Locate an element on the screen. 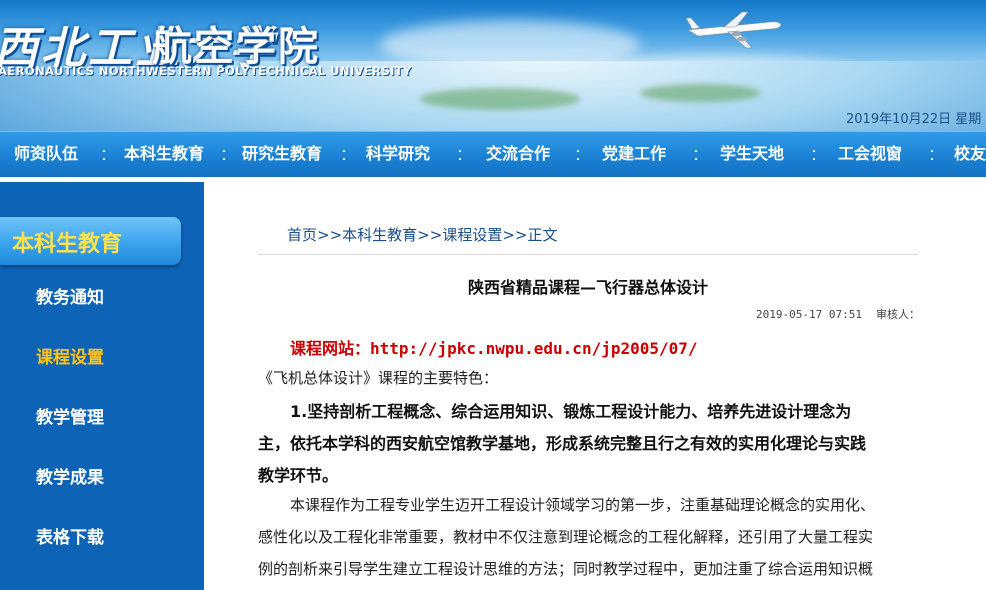 The height and width of the screenshot is (590, 986). nav-item-alumni: 校友 is located at coordinates (970, 155).